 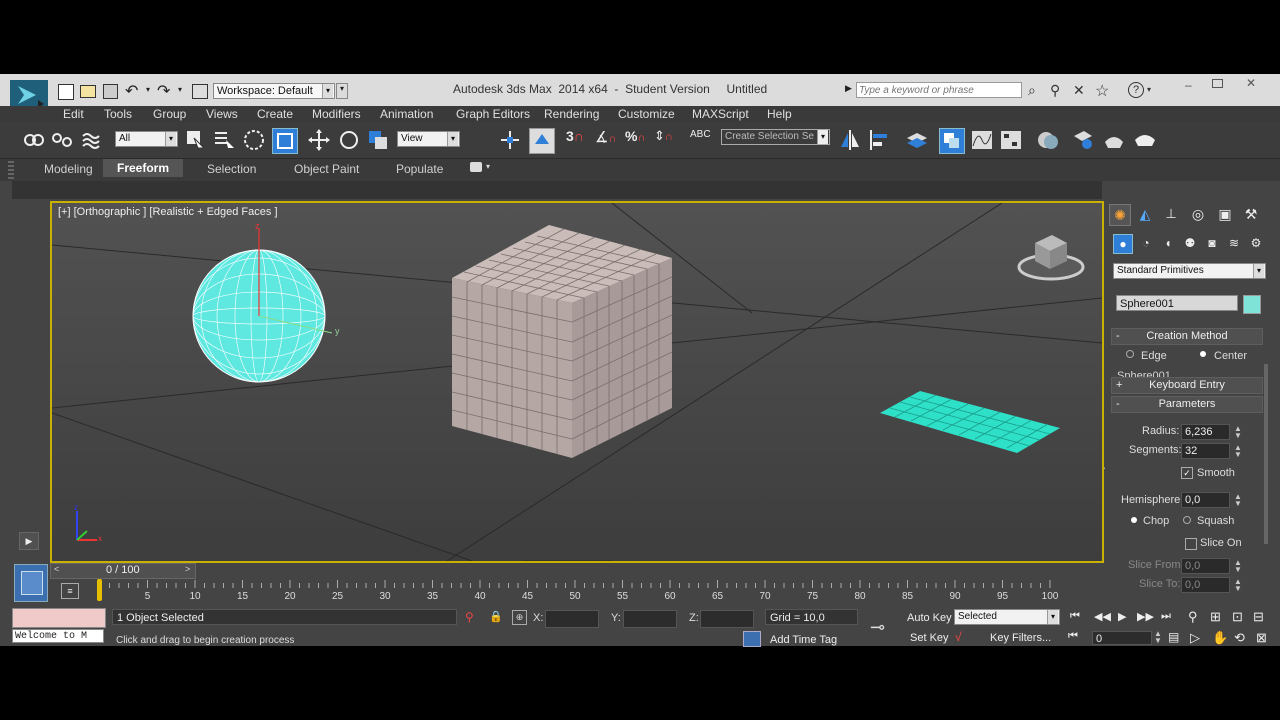 What do you see at coordinates (1211, 566) in the screenshot?
I see `slice-from-spinner: 0,0 ▲ ▼` at bounding box center [1211, 566].